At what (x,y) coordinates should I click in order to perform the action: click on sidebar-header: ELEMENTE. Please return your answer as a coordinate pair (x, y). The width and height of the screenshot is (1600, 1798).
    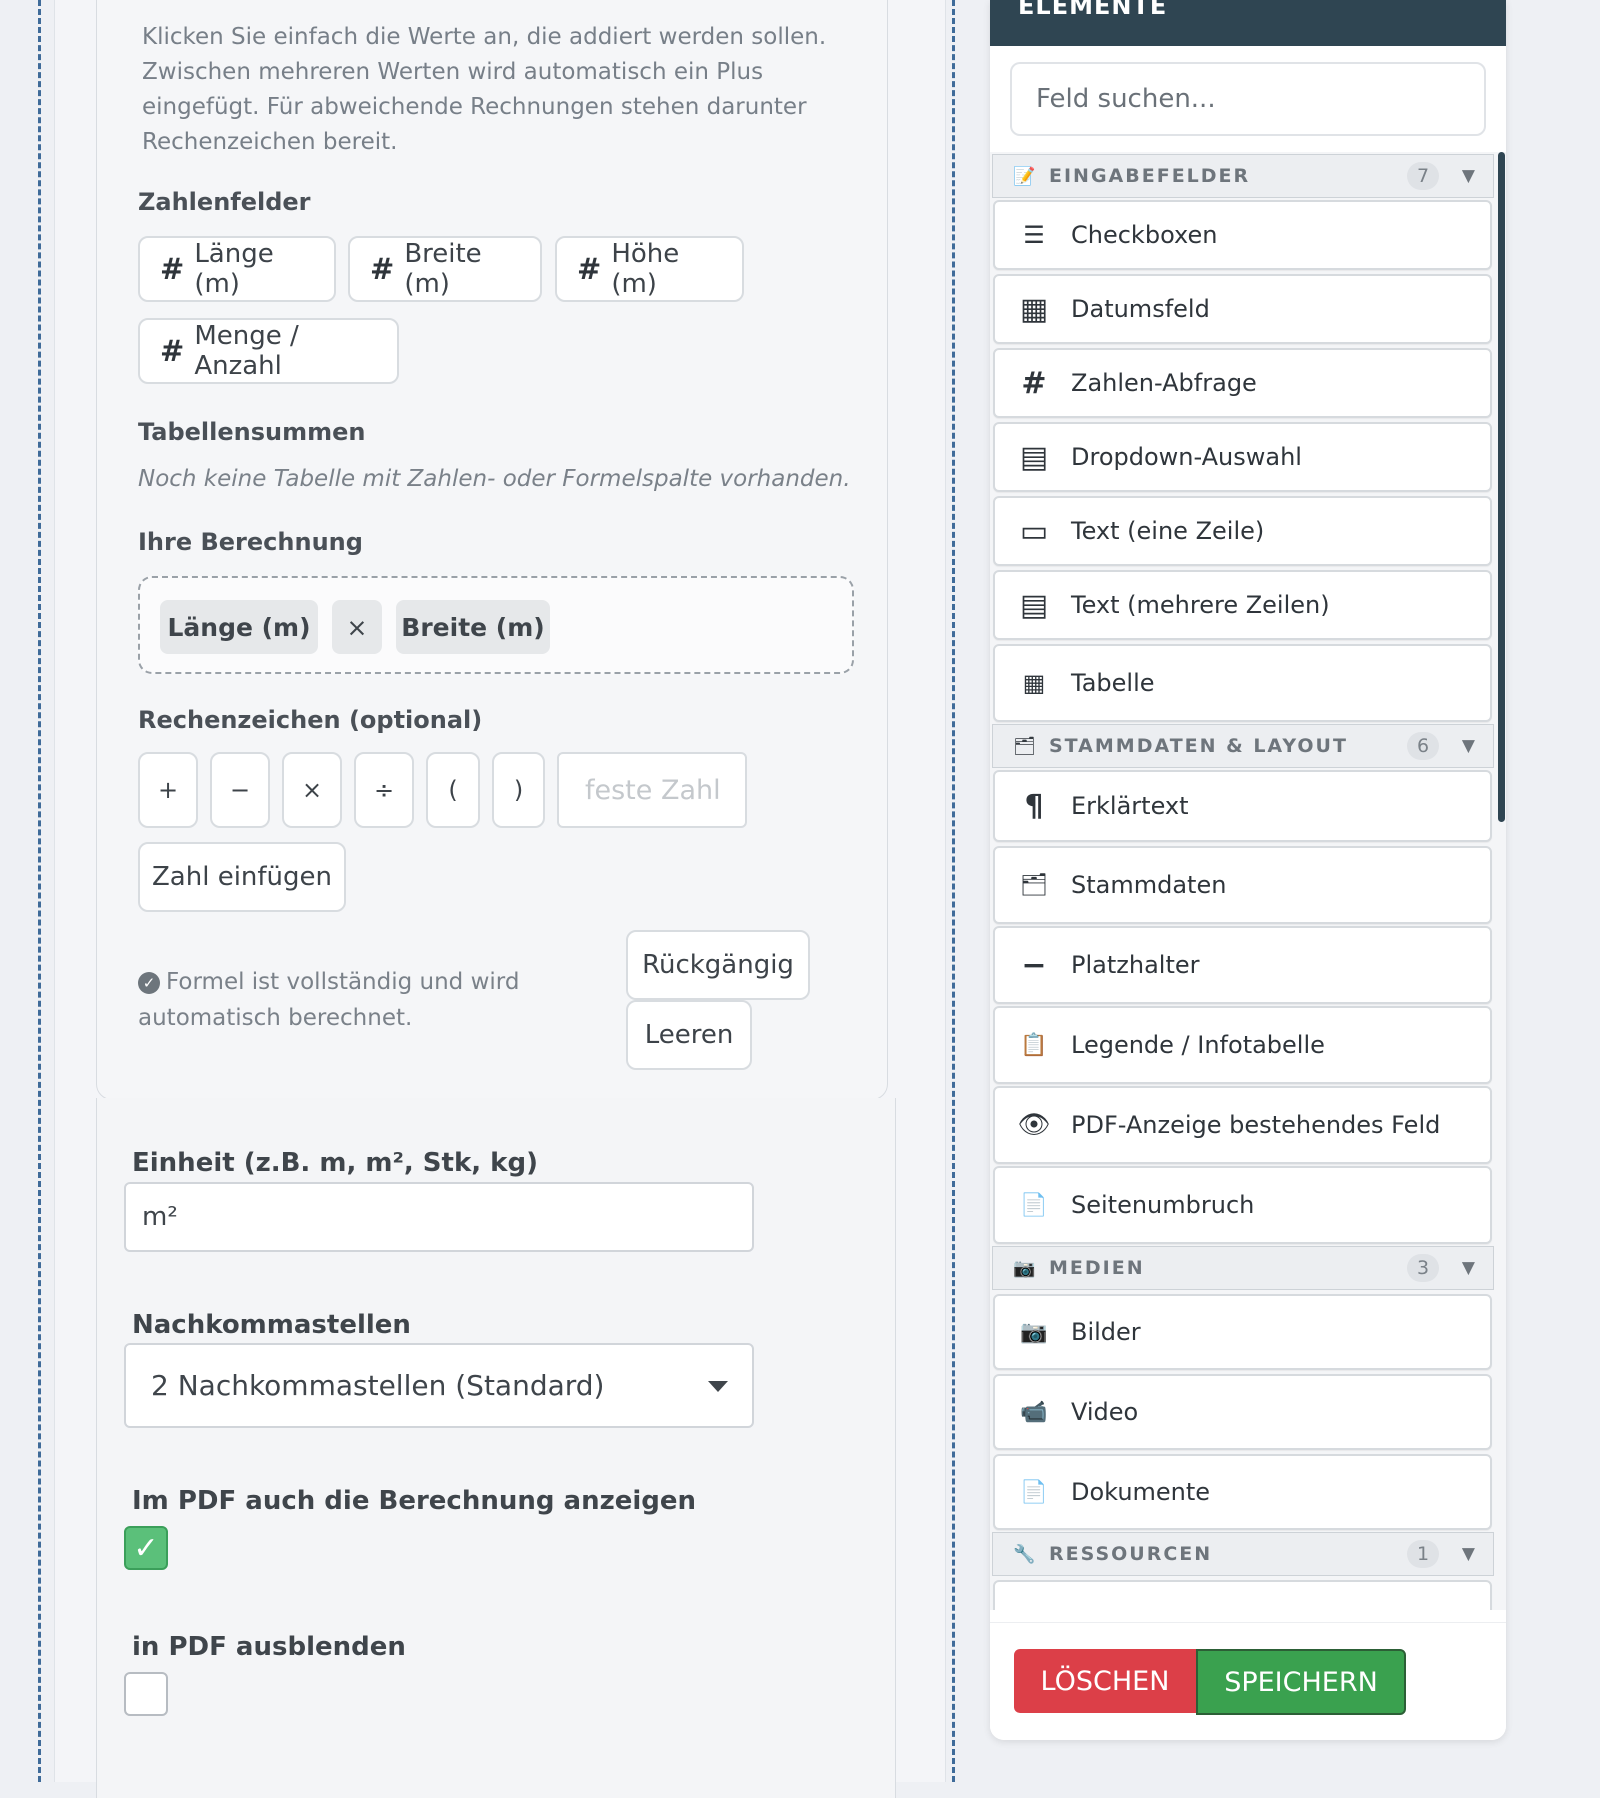
    Looking at the image, I should click on (1248, 23).